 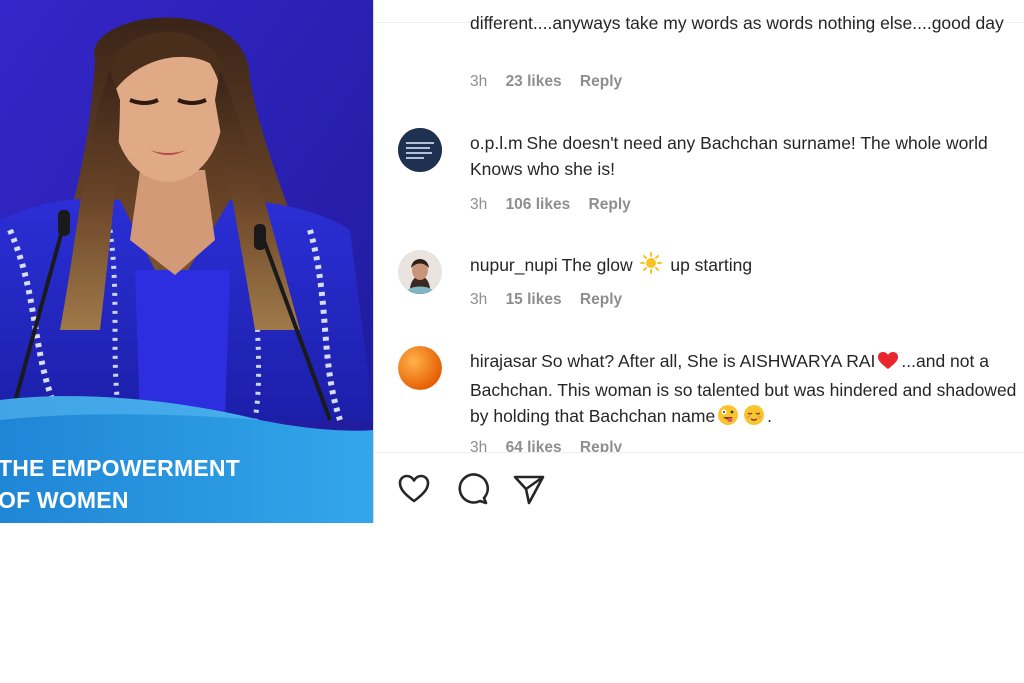 What do you see at coordinates (699, 452) in the screenshot?
I see `actions-divider` at bounding box center [699, 452].